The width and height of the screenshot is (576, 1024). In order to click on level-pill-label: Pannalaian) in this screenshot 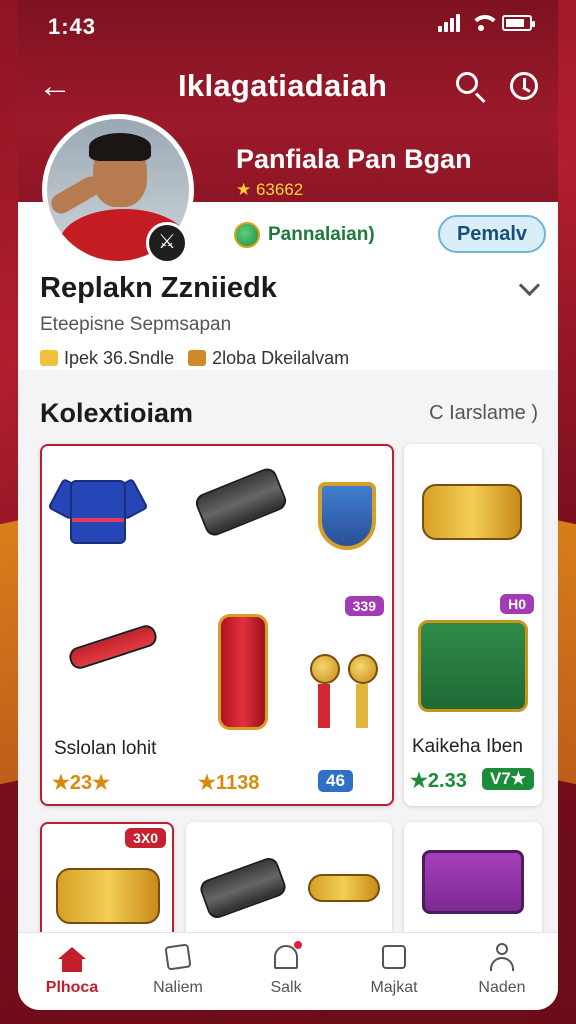, I will do `click(321, 234)`.